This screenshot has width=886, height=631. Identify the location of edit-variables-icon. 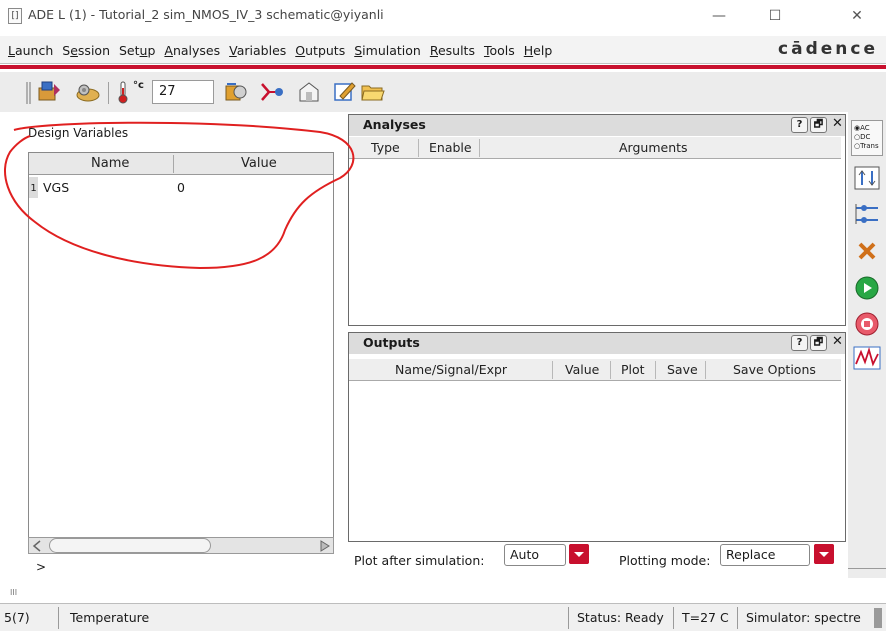
(237, 92).